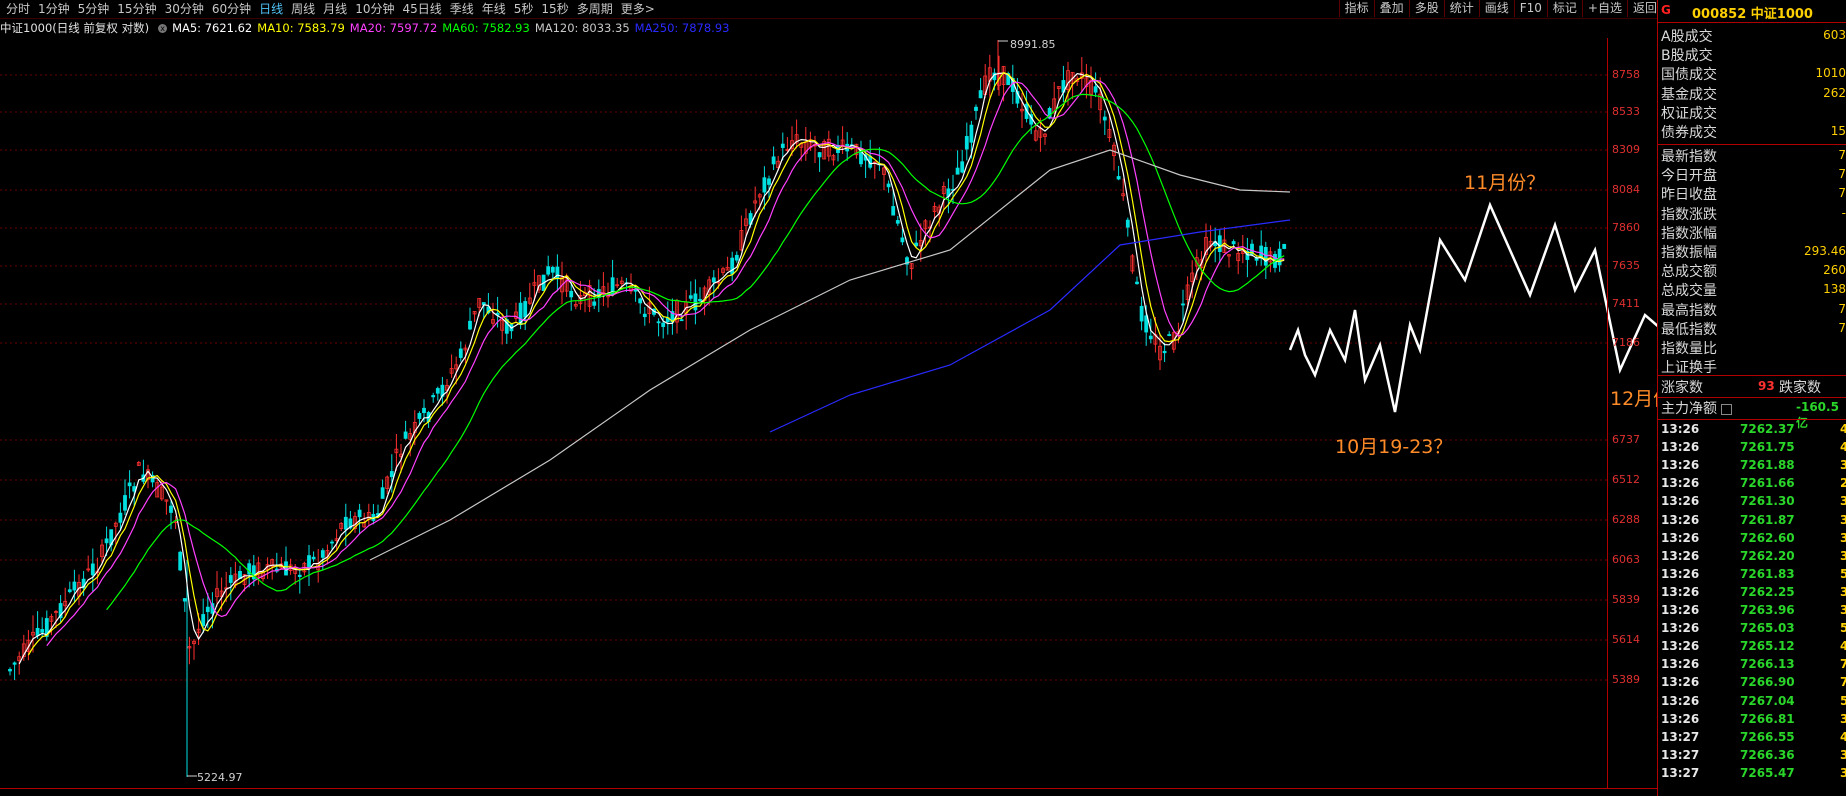 This screenshot has height=796, width=1846. What do you see at coordinates (1689, 157) in the screenshot?
I see `stat-label: 最新指数` at bounding box center [1689, 157].